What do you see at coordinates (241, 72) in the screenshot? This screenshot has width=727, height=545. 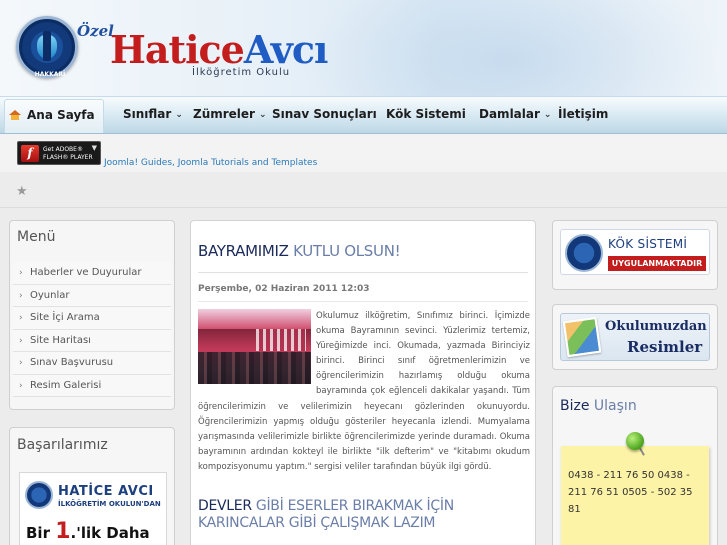 I see `site-subtitle: İlköğretim Okulu` at bounding box center [241, 72].